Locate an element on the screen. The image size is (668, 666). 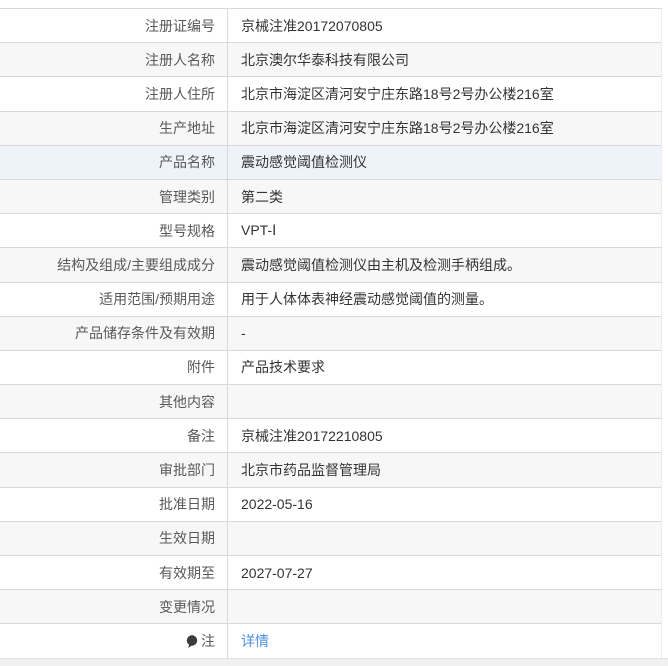
table-row: 生效日期 is located at coordinates (330, 538).